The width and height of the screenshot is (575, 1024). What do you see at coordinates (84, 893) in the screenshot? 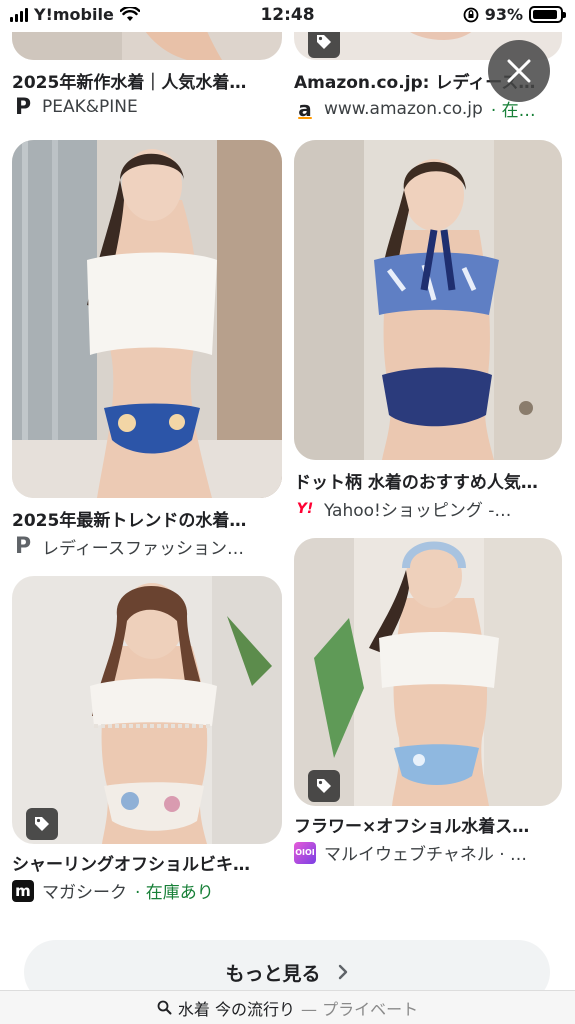
I see `source-name: マガシーク` at bounding box center [84, 893].